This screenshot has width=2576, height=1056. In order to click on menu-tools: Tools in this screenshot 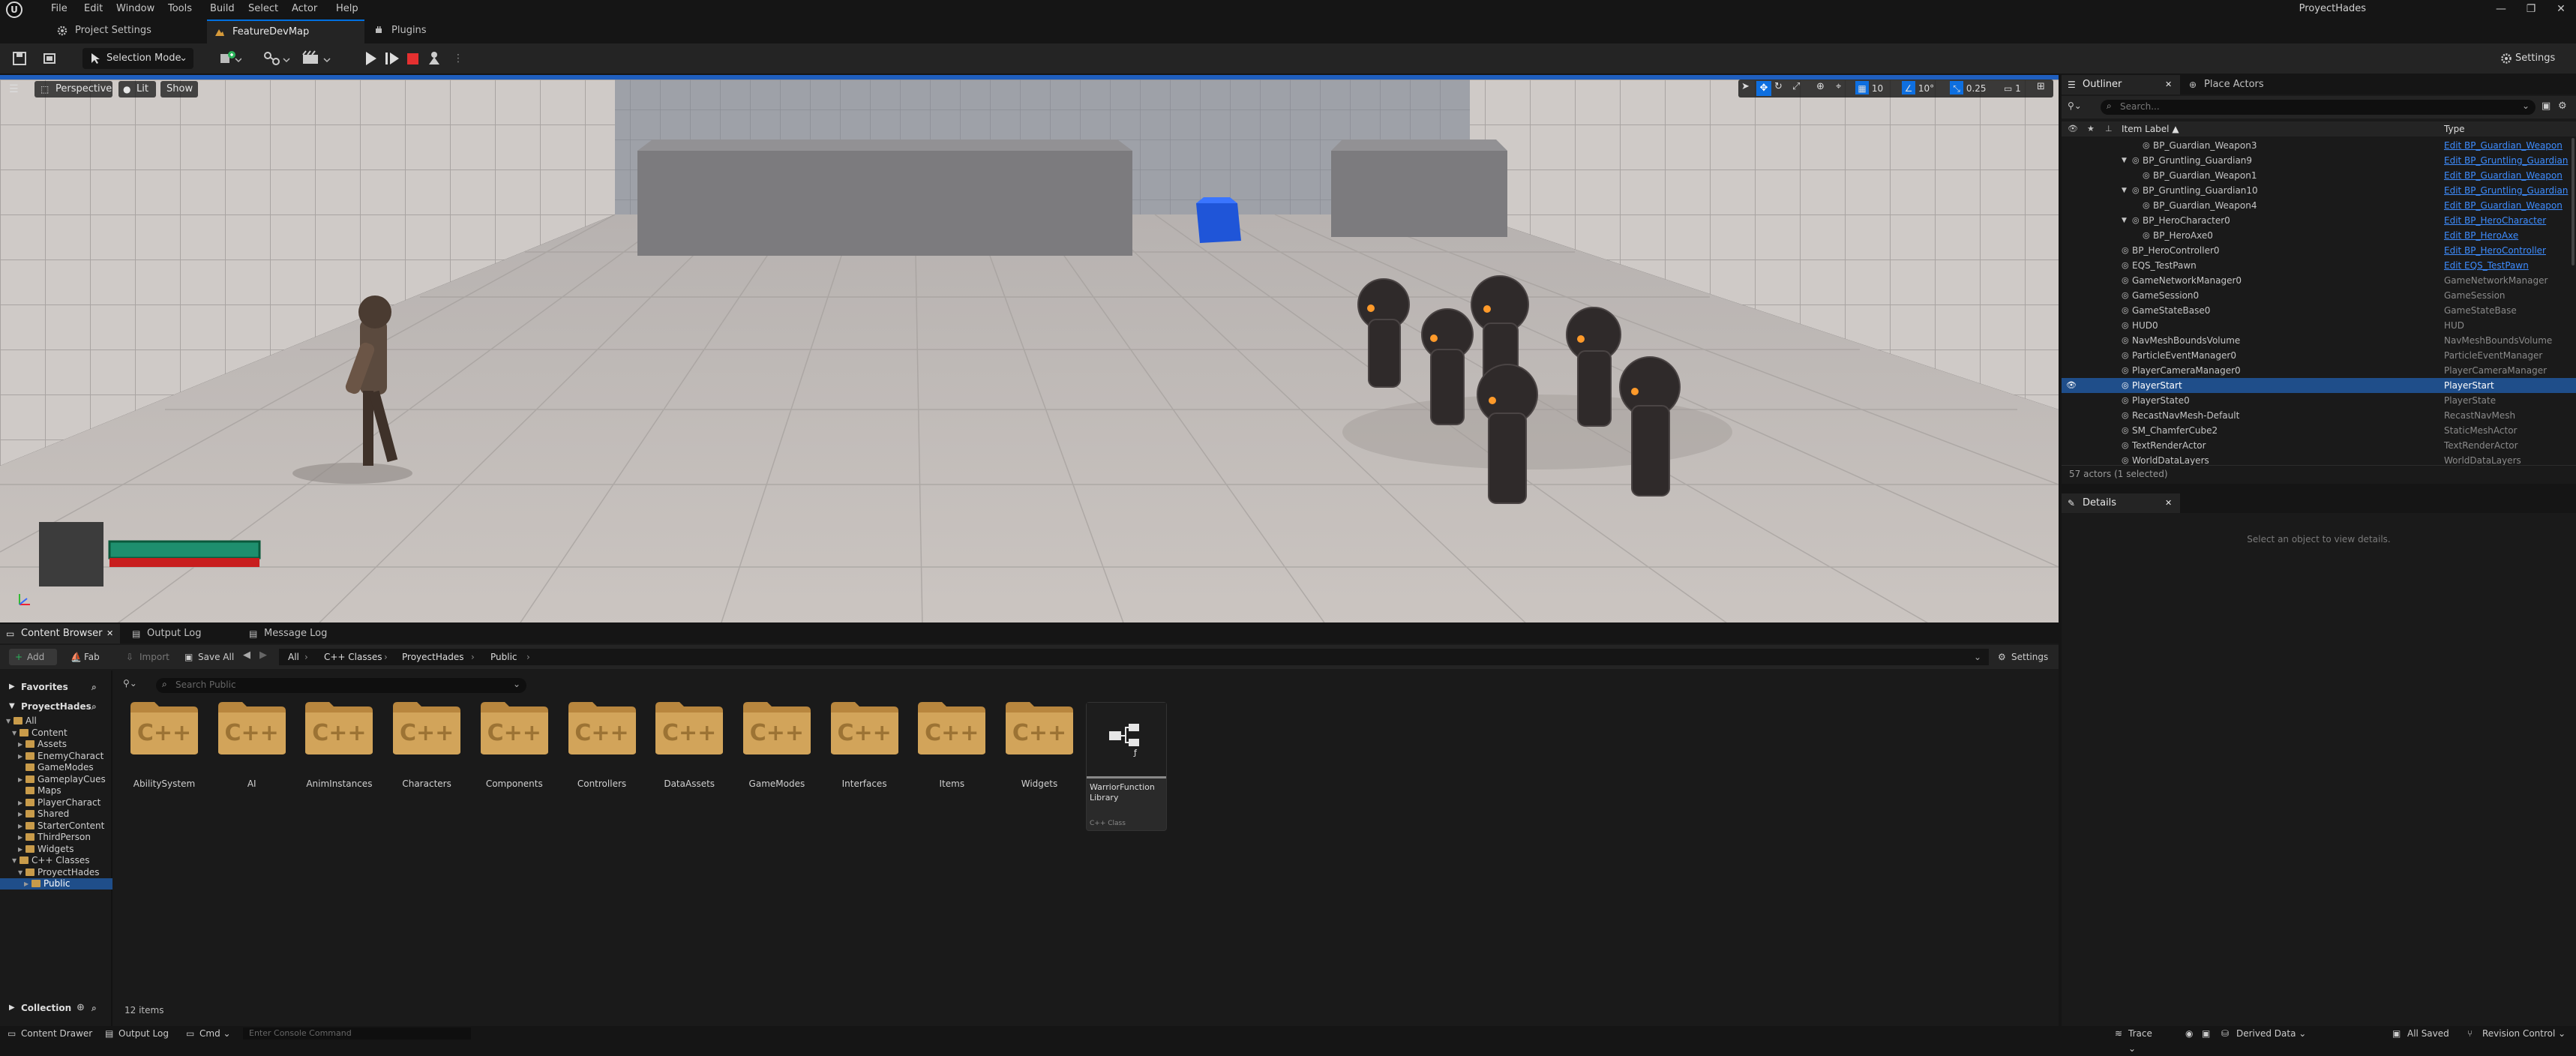, I will do `click(180, 9)`.